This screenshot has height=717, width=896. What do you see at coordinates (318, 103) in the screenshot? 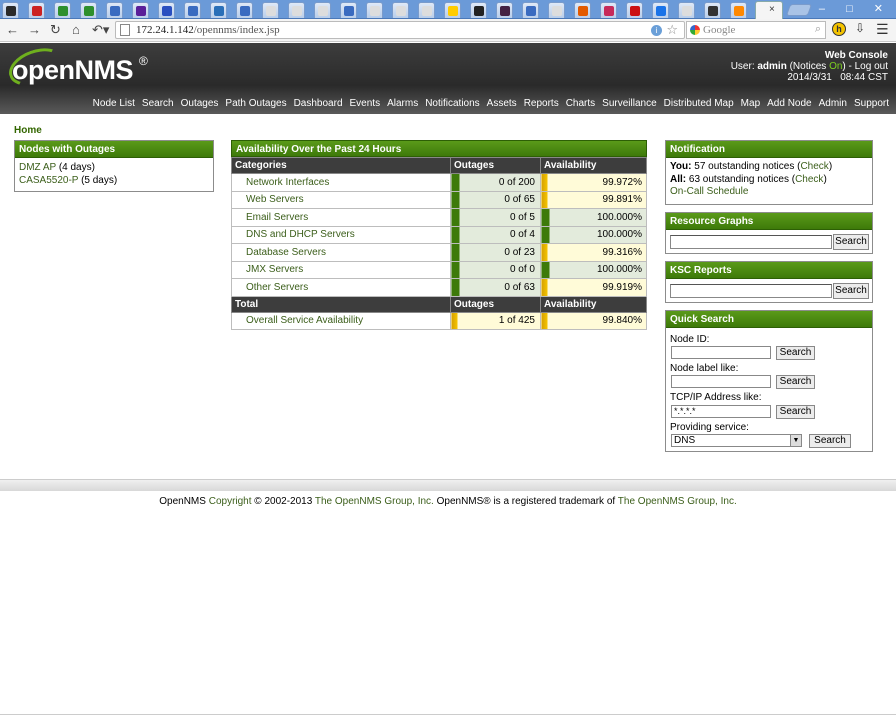
I see `nav-dashboard: Dashboard` at bounding box center [318, 103].